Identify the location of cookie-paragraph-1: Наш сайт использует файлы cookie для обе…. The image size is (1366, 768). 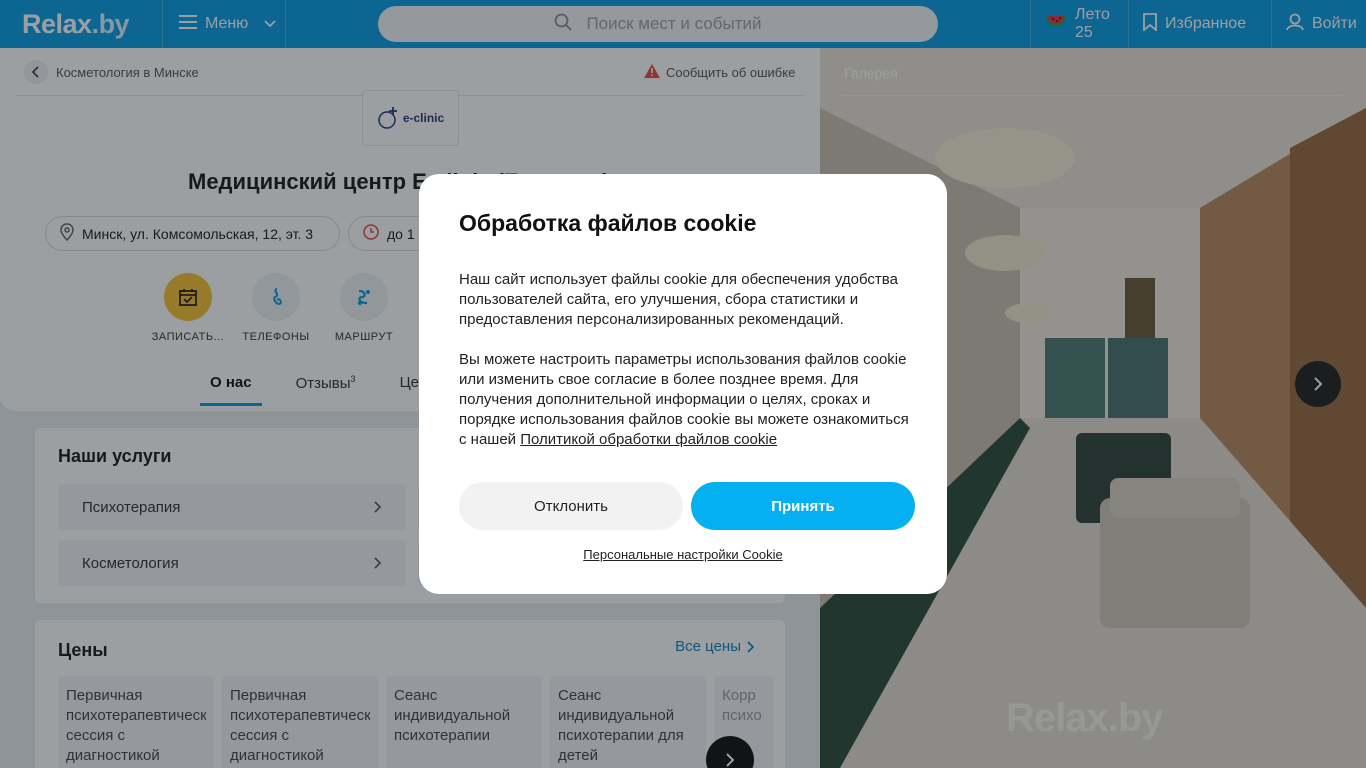
(678, 299).